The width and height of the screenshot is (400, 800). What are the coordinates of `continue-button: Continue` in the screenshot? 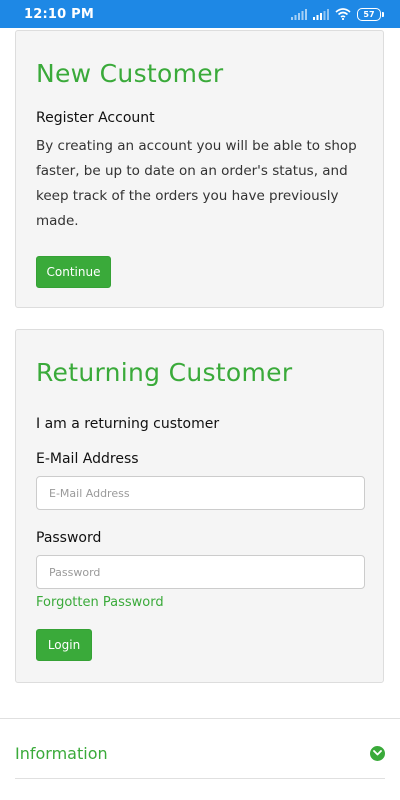 It's located at (73, 272).